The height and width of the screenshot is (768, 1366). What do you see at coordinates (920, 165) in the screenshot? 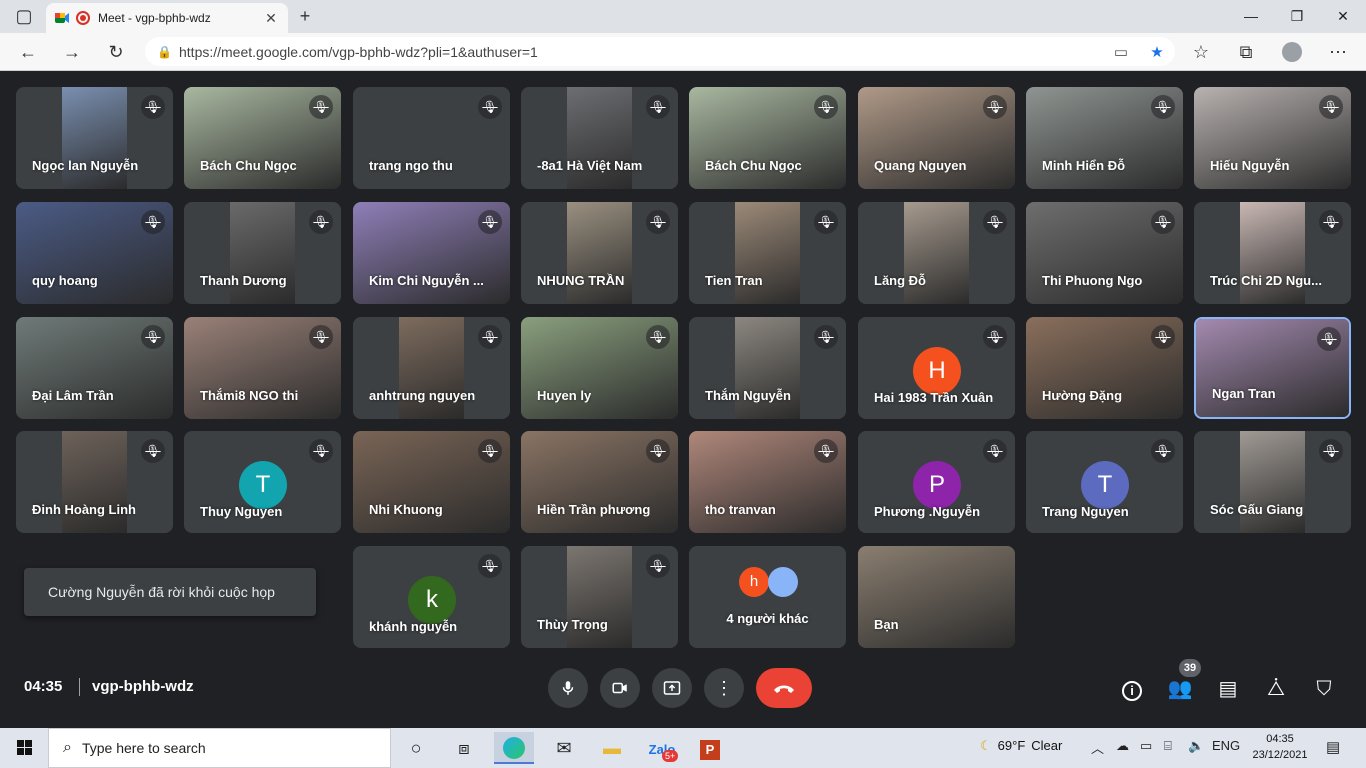
I see `participant-name: Quang Nguyen` at bounding box center [920, 165].